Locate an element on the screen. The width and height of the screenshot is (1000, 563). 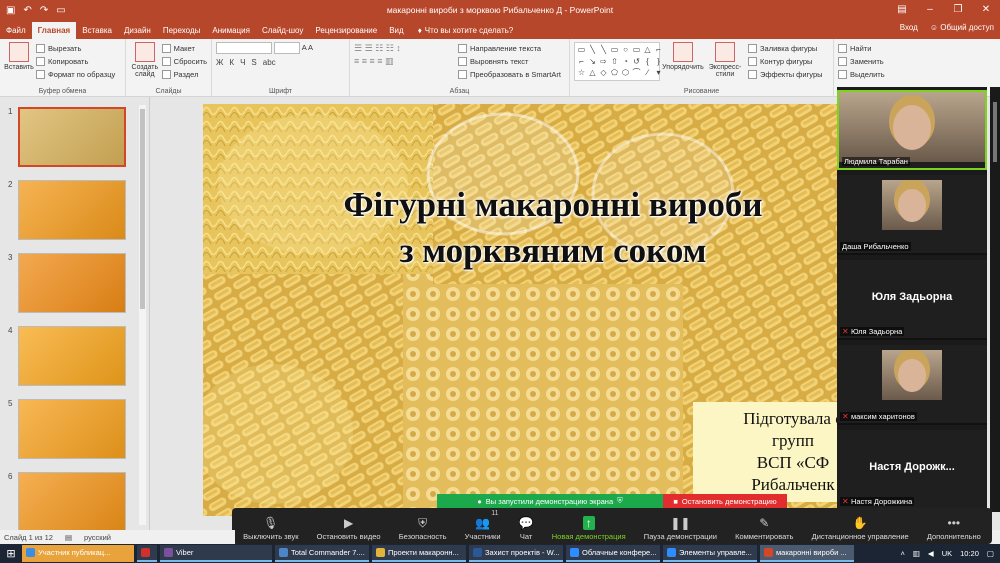
tab-3: Дизайн is located at coordinates (137, 30).